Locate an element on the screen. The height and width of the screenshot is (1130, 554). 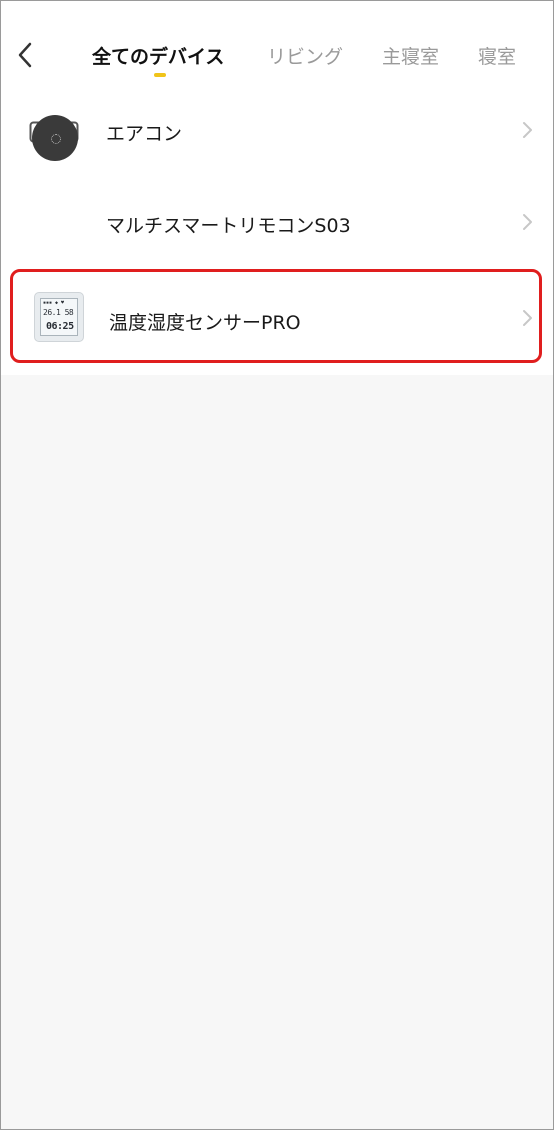
tab-all-devices: 全てのデバイス is located at coordinates (158, 55).